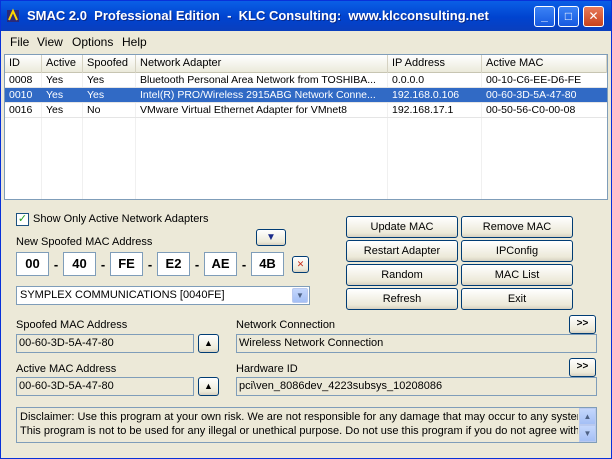 This screenshot has width=612, height=459. What do you see at coordinates (267, 264) in the screenshot?
I see `mac-octet-6: 4B` at bounding box center [267, 264].